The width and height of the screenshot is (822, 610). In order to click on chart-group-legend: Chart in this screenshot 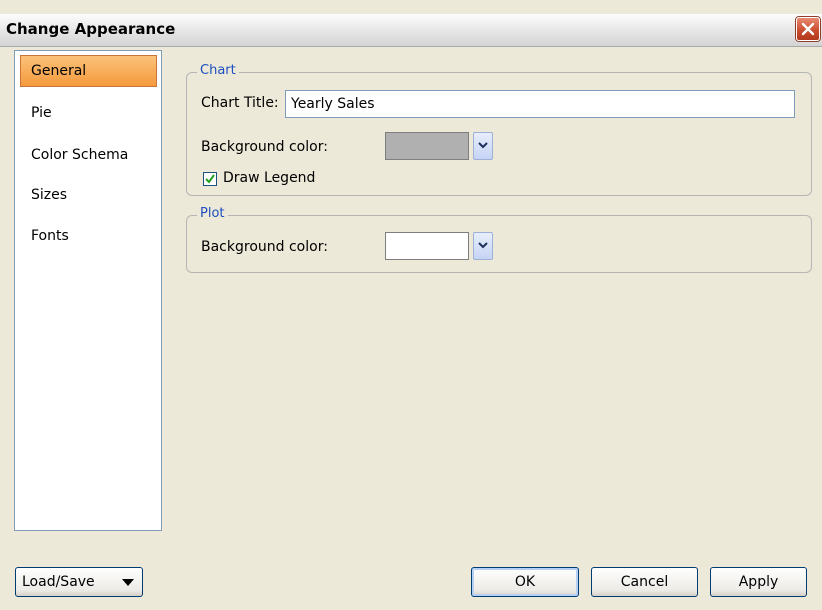, I will do `click(218, 70)`.